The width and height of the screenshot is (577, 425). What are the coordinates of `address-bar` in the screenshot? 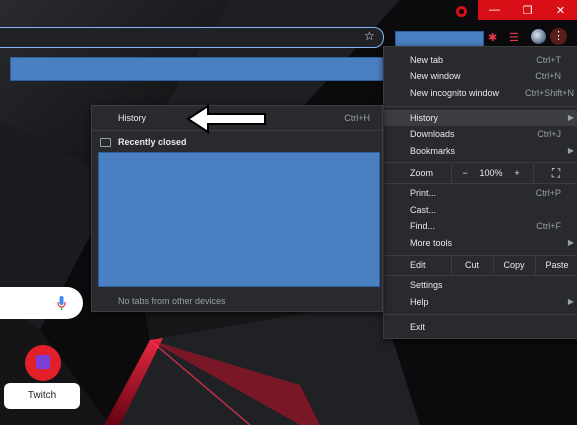 It's located at (192, 37).